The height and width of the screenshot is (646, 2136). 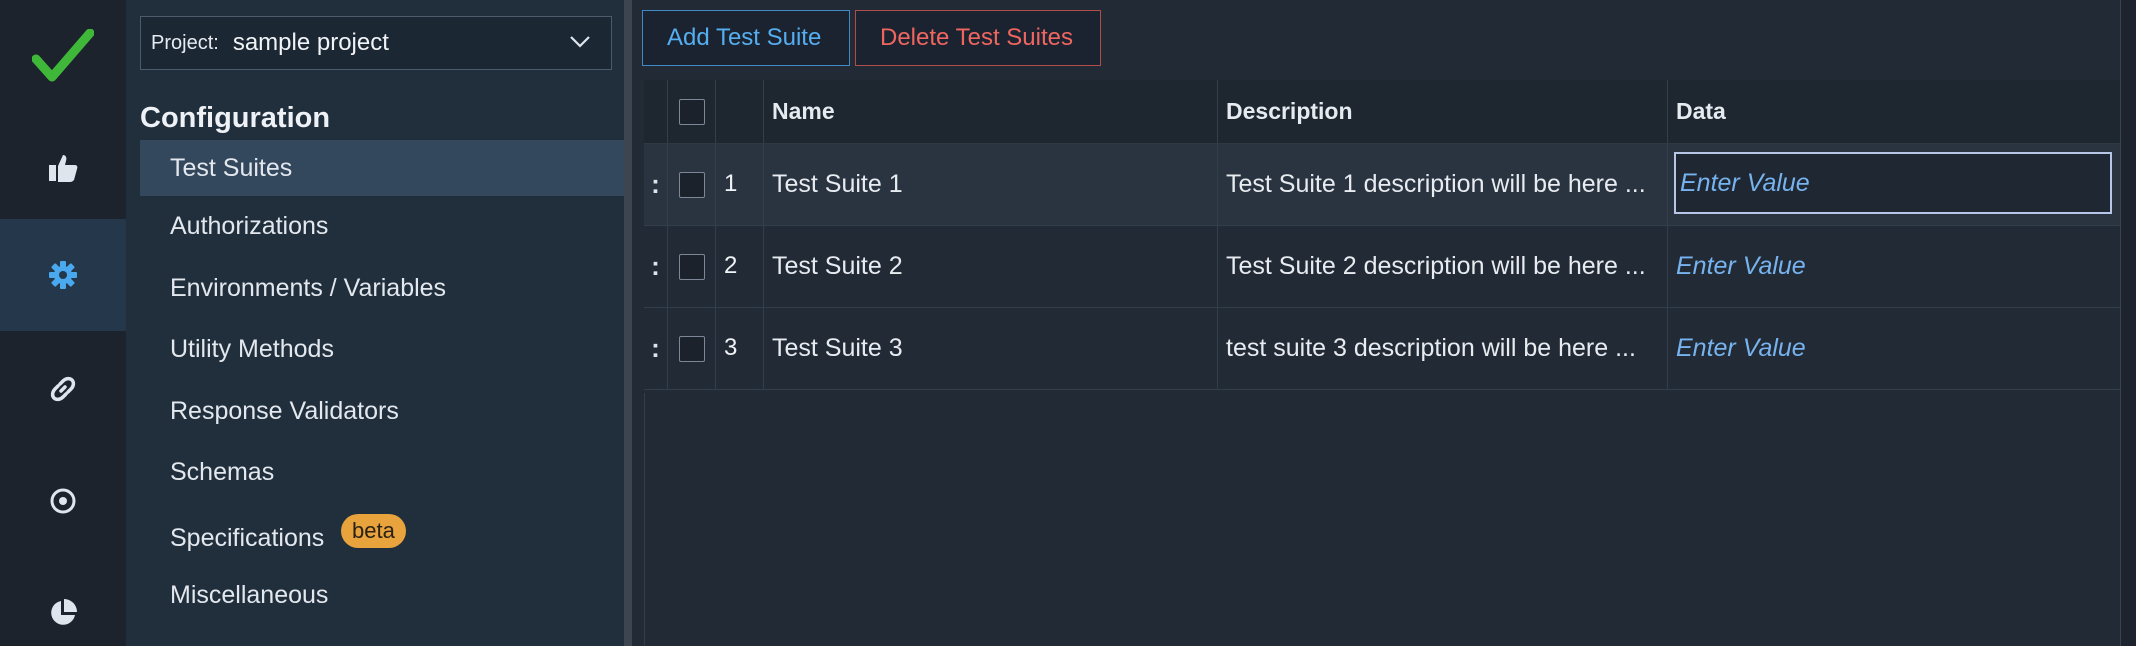 I want to click on sidebar-item-schemas: Schemas, so click(x=382, y=473).